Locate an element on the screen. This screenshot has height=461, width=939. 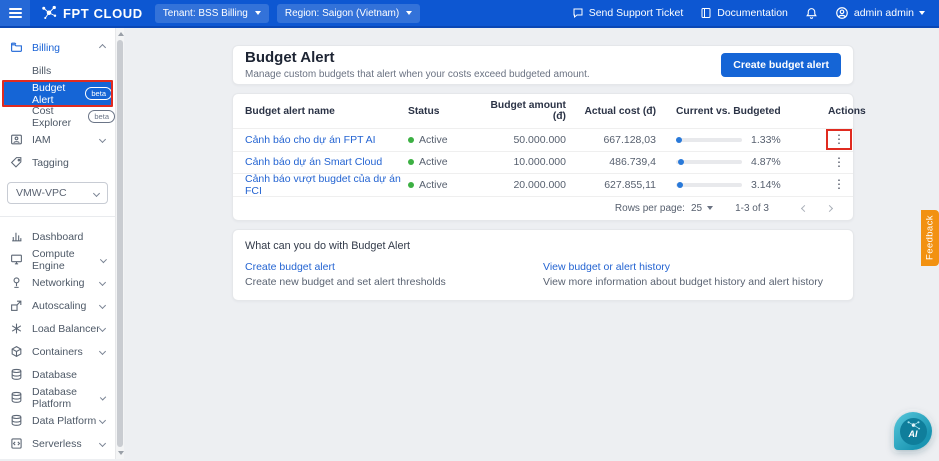
sidebar-item-database: Database is located at coordinates (57, 374).